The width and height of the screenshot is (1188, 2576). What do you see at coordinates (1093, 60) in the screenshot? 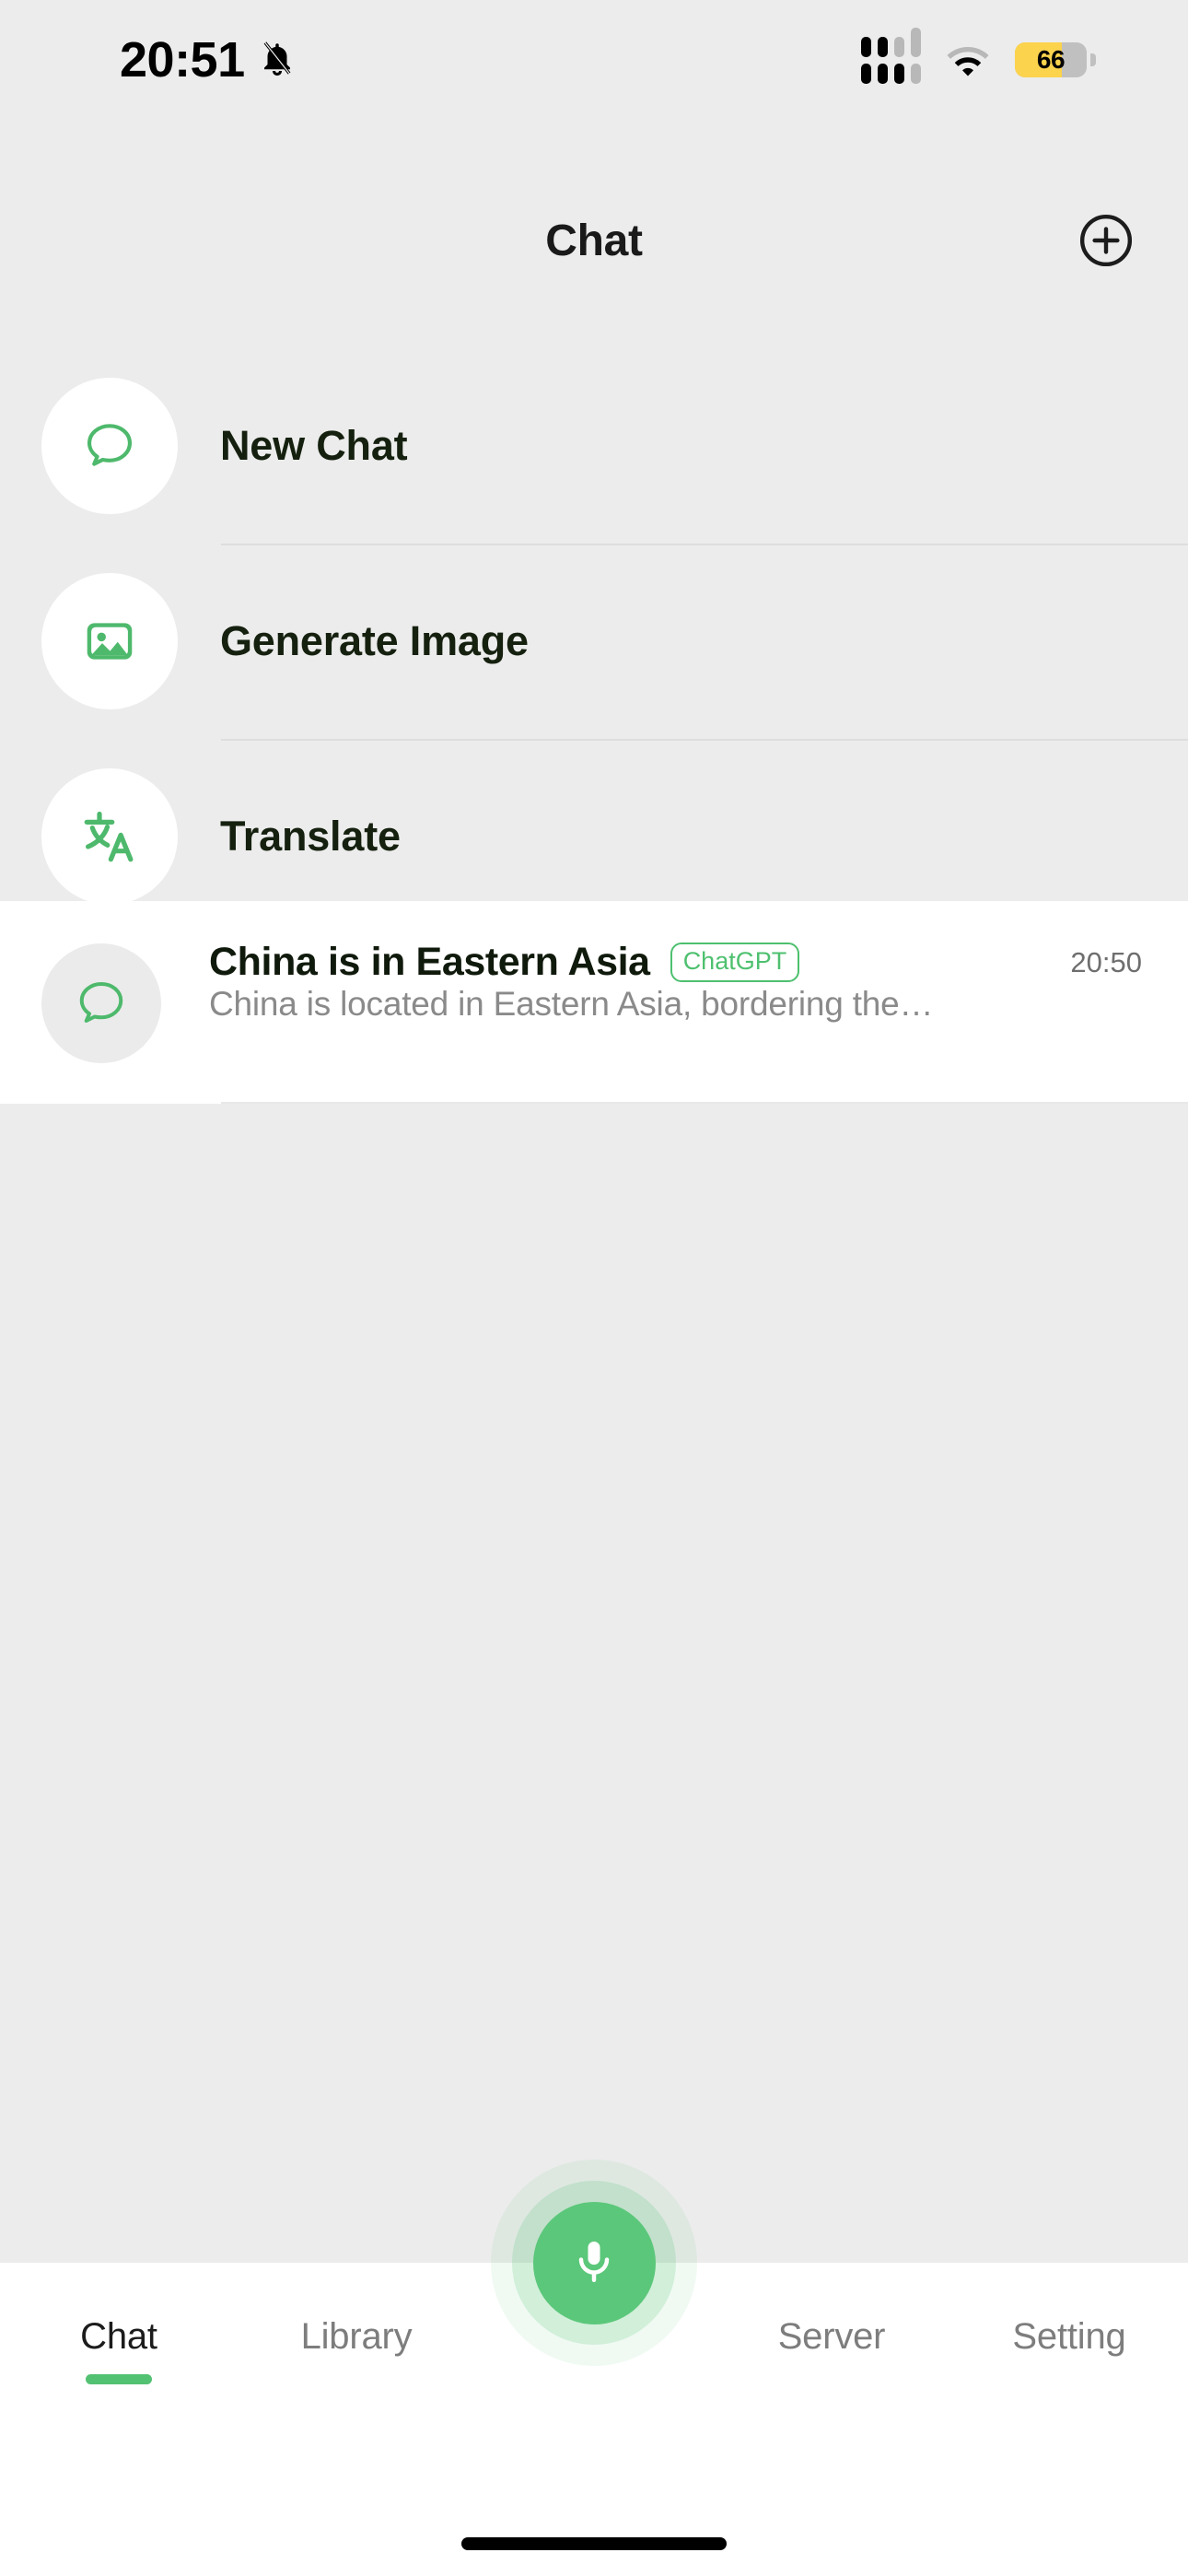
I see `battery-cap` at bounding box center [1093, 60].